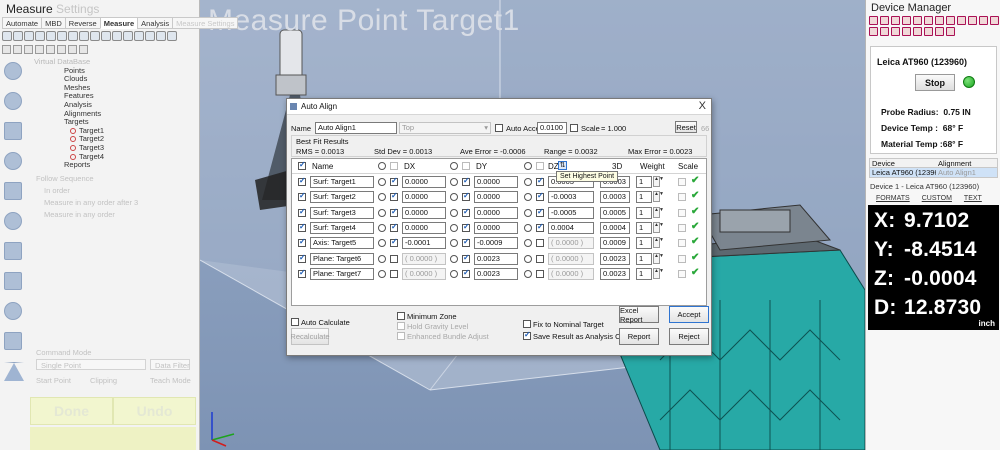 The width and height of the screenshot is (1000, 450). Describe the element at coordinates (342, 197) in the screenshot. I see `target-name-field: Surf: Target2` at that location.